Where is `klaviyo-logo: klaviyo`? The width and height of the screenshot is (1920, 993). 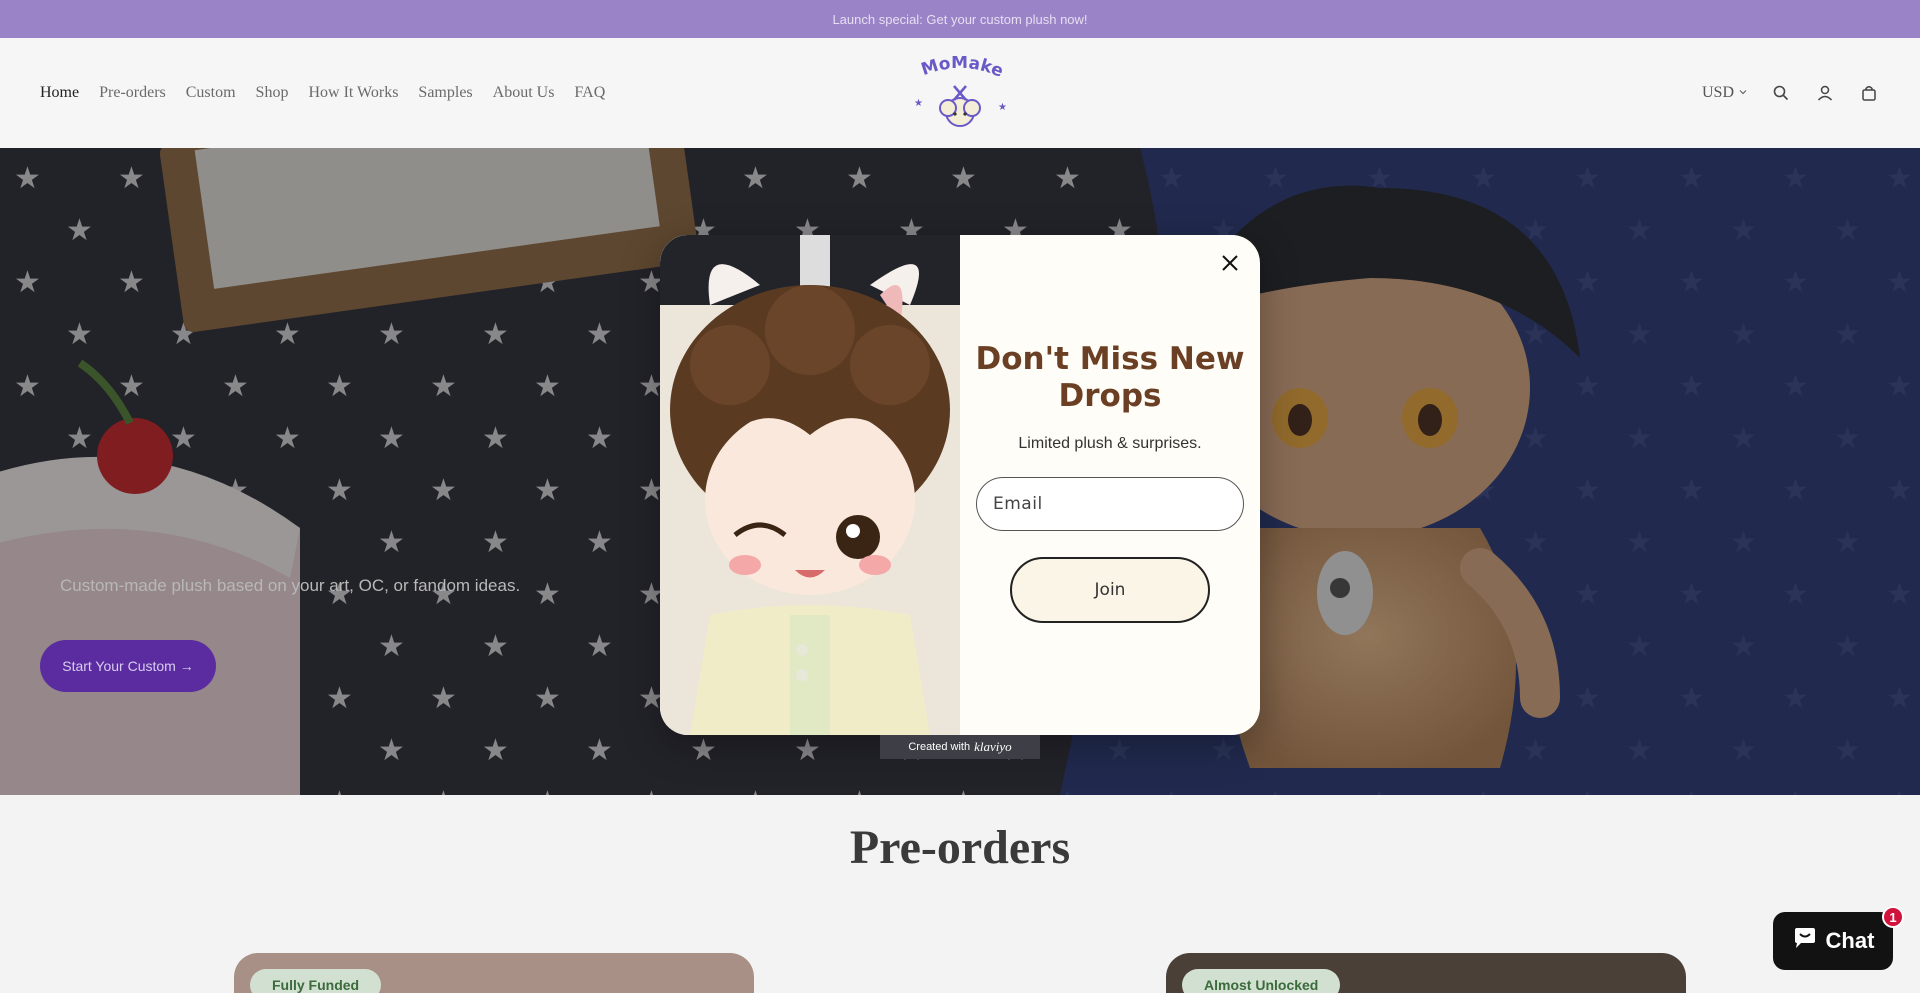
klaviyo-logo: klaviyo is located at coordinates (993, 746).